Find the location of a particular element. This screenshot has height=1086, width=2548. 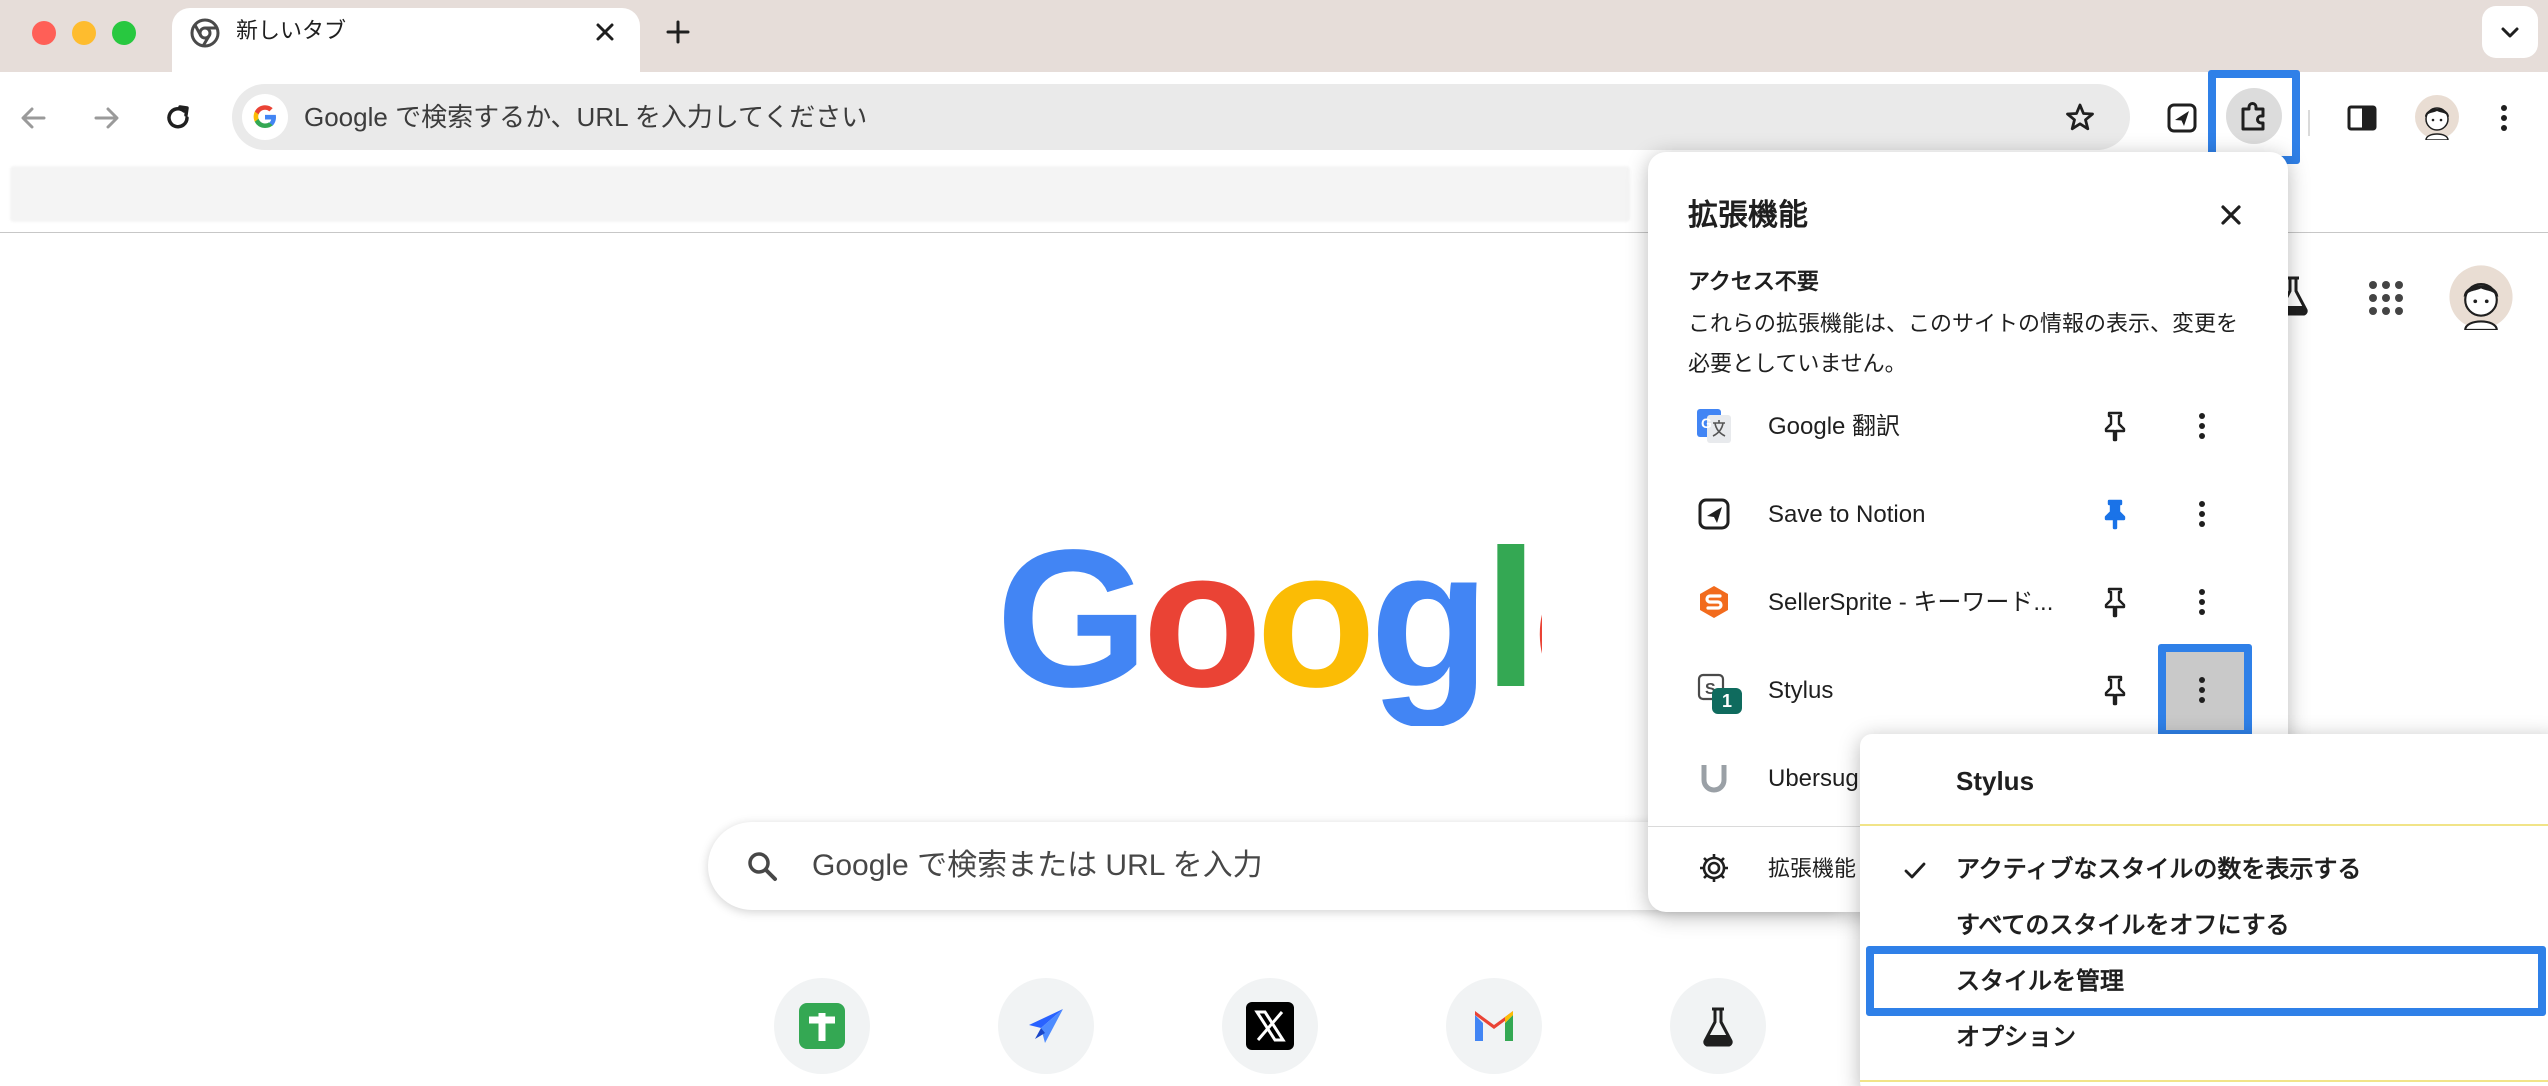

extension-row-google-translate is located at coordinates (1968, 426).